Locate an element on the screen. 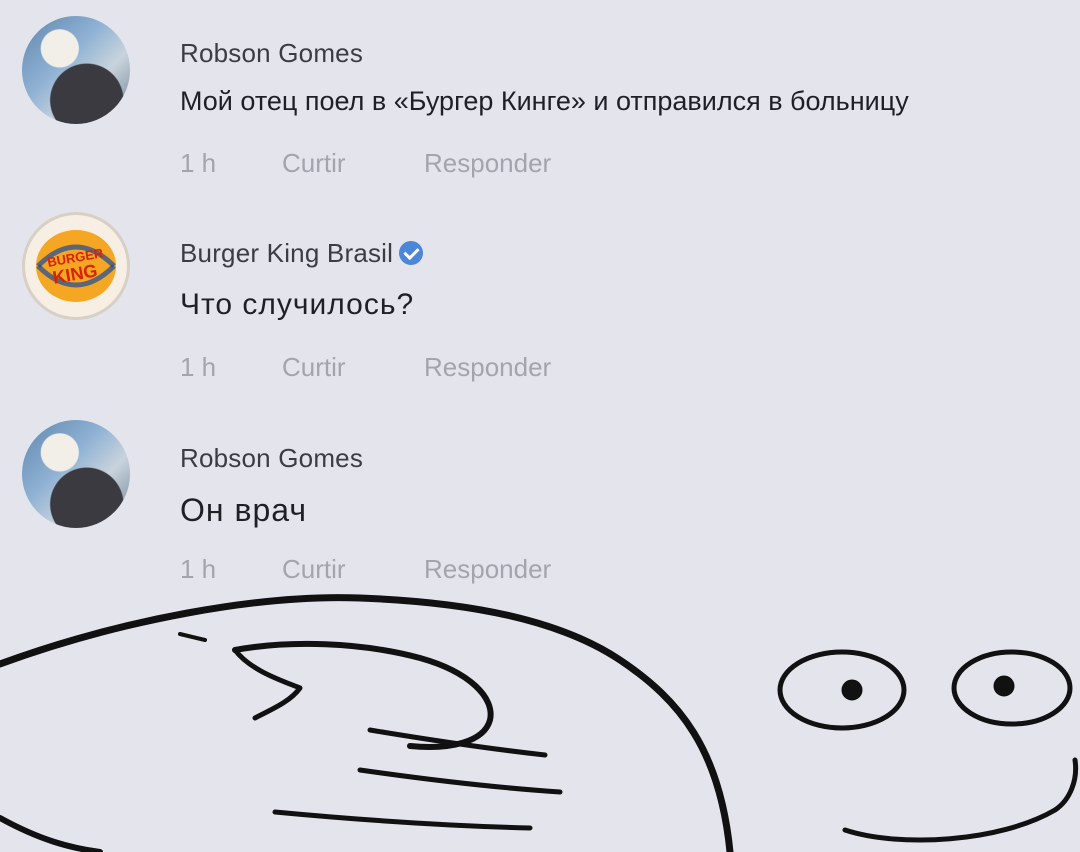 This screenshot has width=1080, height=852. comment-text: Что случилось? is located at coordinates (297, 304).